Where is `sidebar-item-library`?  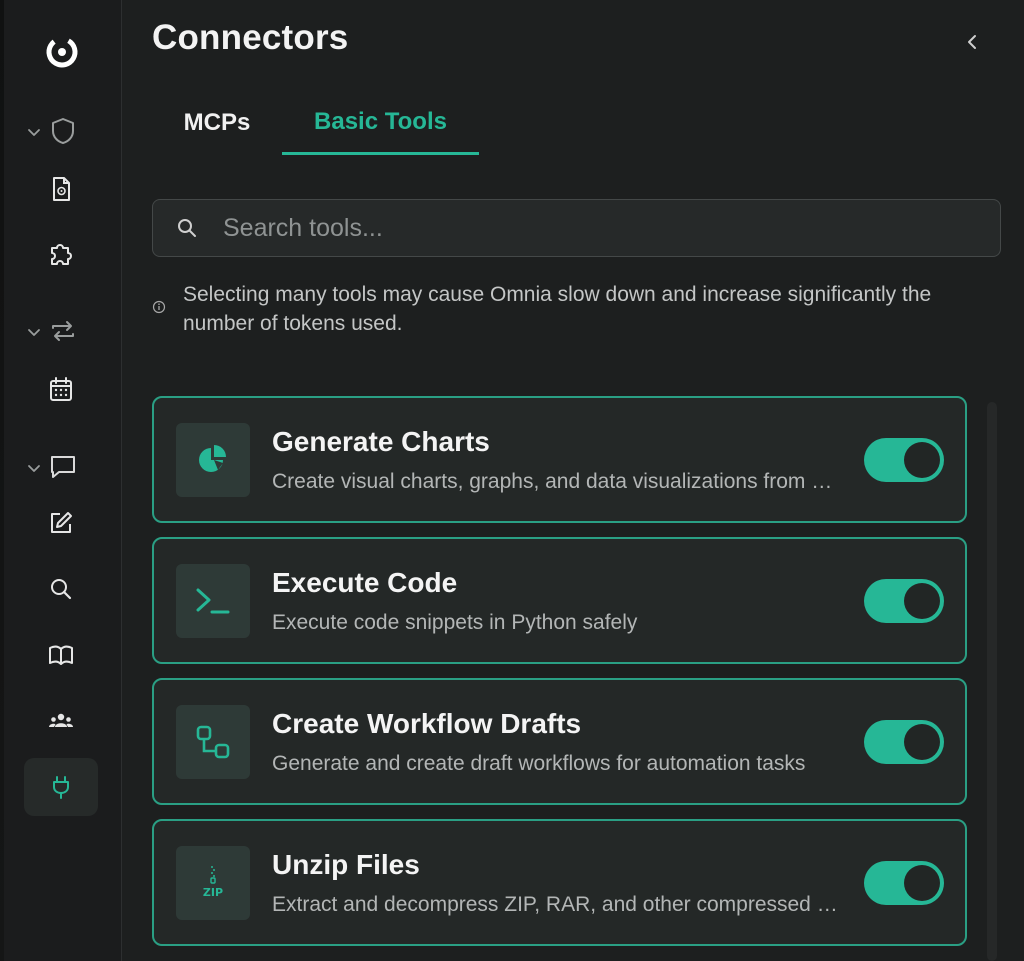 sidebar-item-library is located at coordinates (61, 655).